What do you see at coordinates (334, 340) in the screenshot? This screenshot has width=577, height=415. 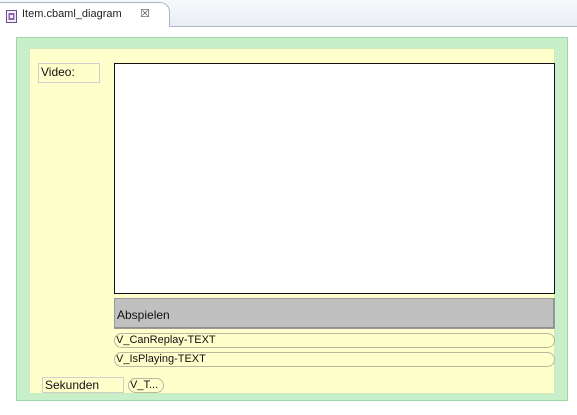 I see `can-replay-text-field: V_CanReplay-TEXT` at bounding box center [334, 340].